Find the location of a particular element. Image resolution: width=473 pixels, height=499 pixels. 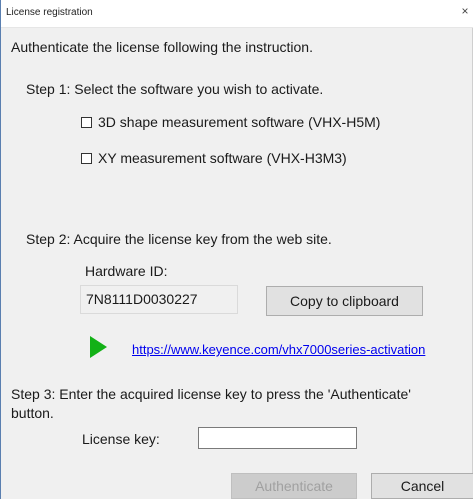

checkbox-xy-label: XY measurement software (VHX-H3M3) is located at coordinates (222, 158).